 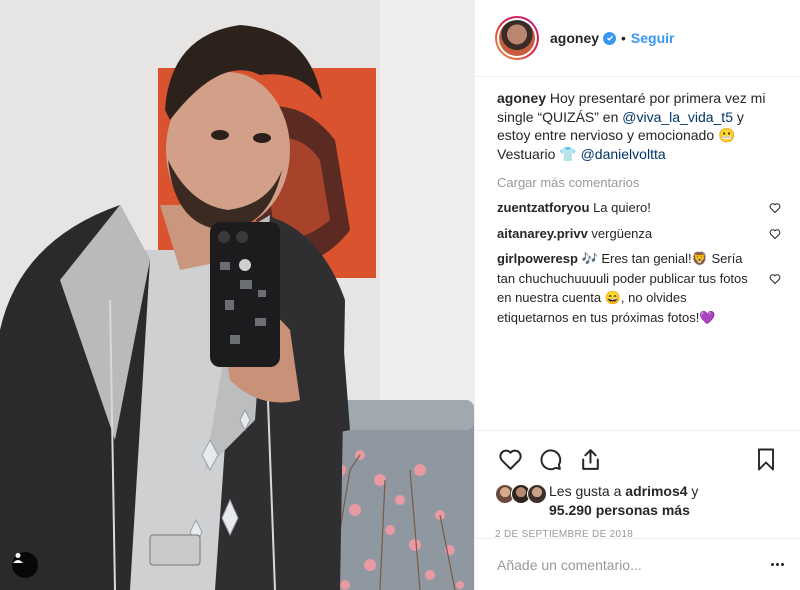 I want to click on share-icon, so click(x=590, y=459).